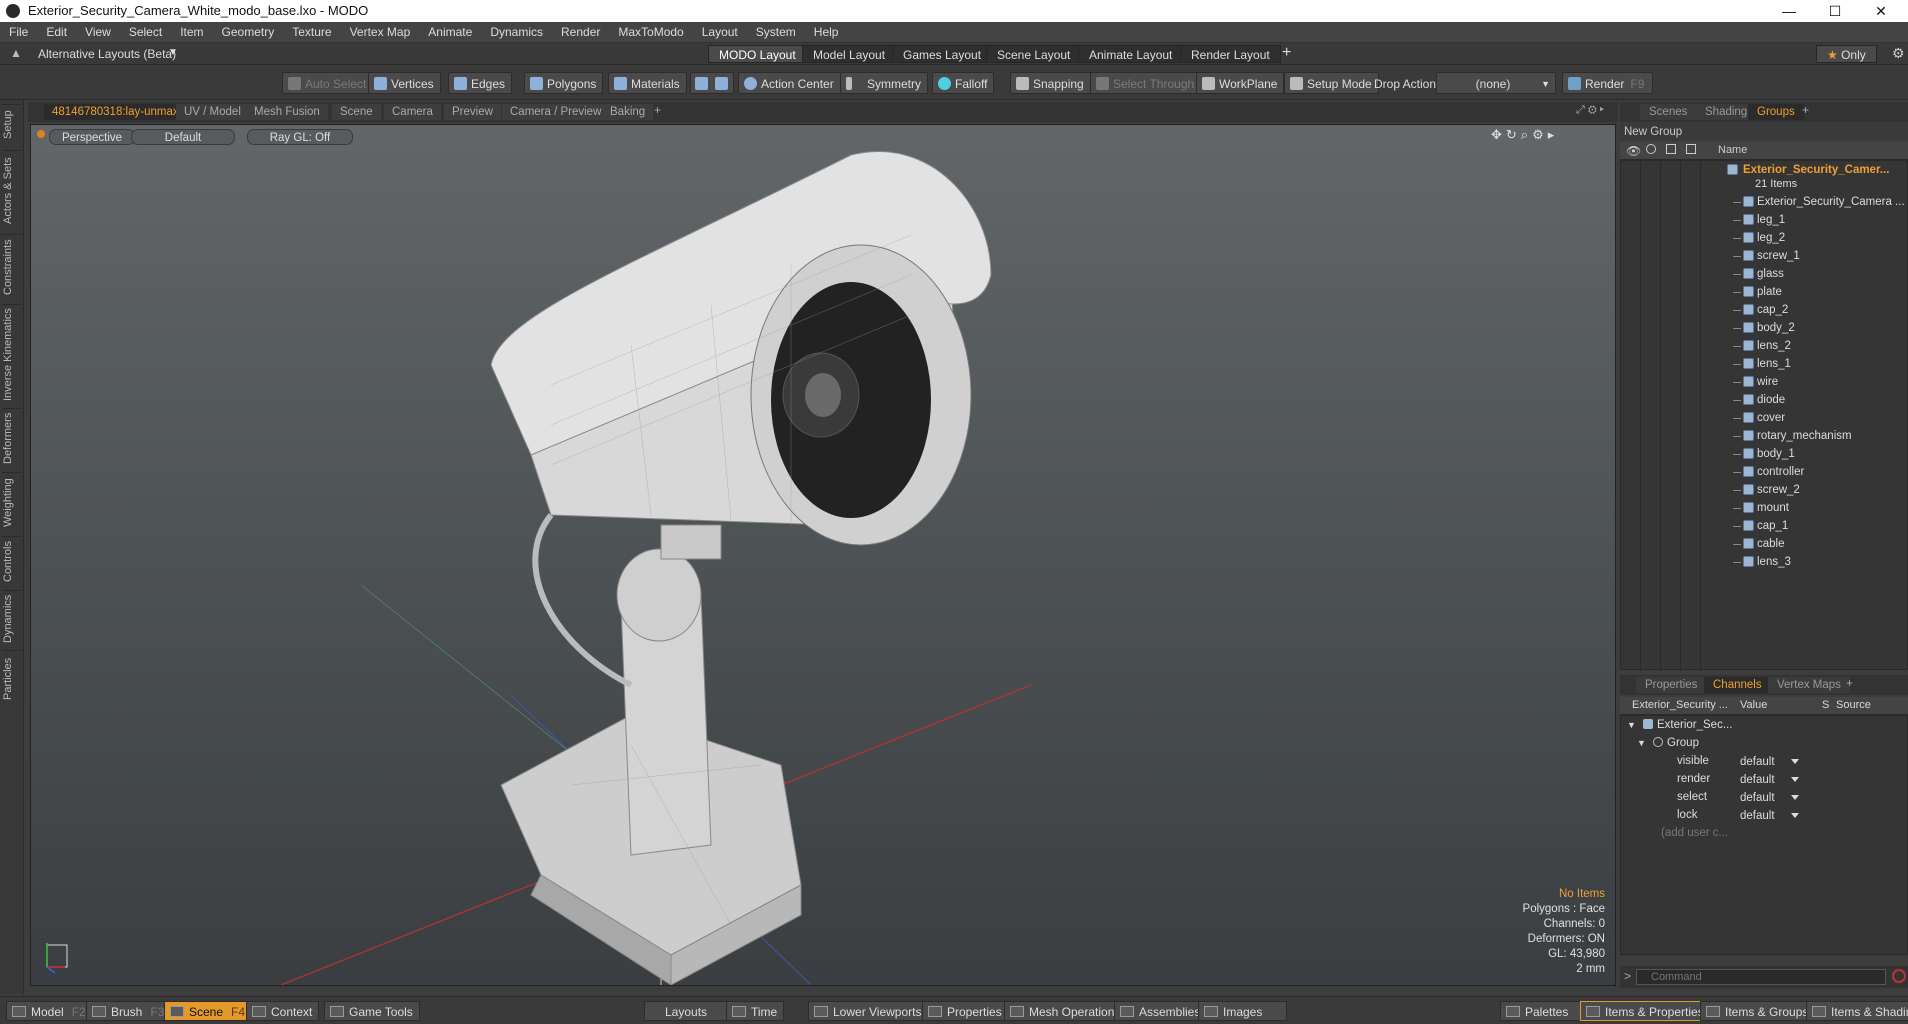  Describe the element at coordinates (1050, 83) in the screenshot. I see `snapping-button: Snapping` at that location.